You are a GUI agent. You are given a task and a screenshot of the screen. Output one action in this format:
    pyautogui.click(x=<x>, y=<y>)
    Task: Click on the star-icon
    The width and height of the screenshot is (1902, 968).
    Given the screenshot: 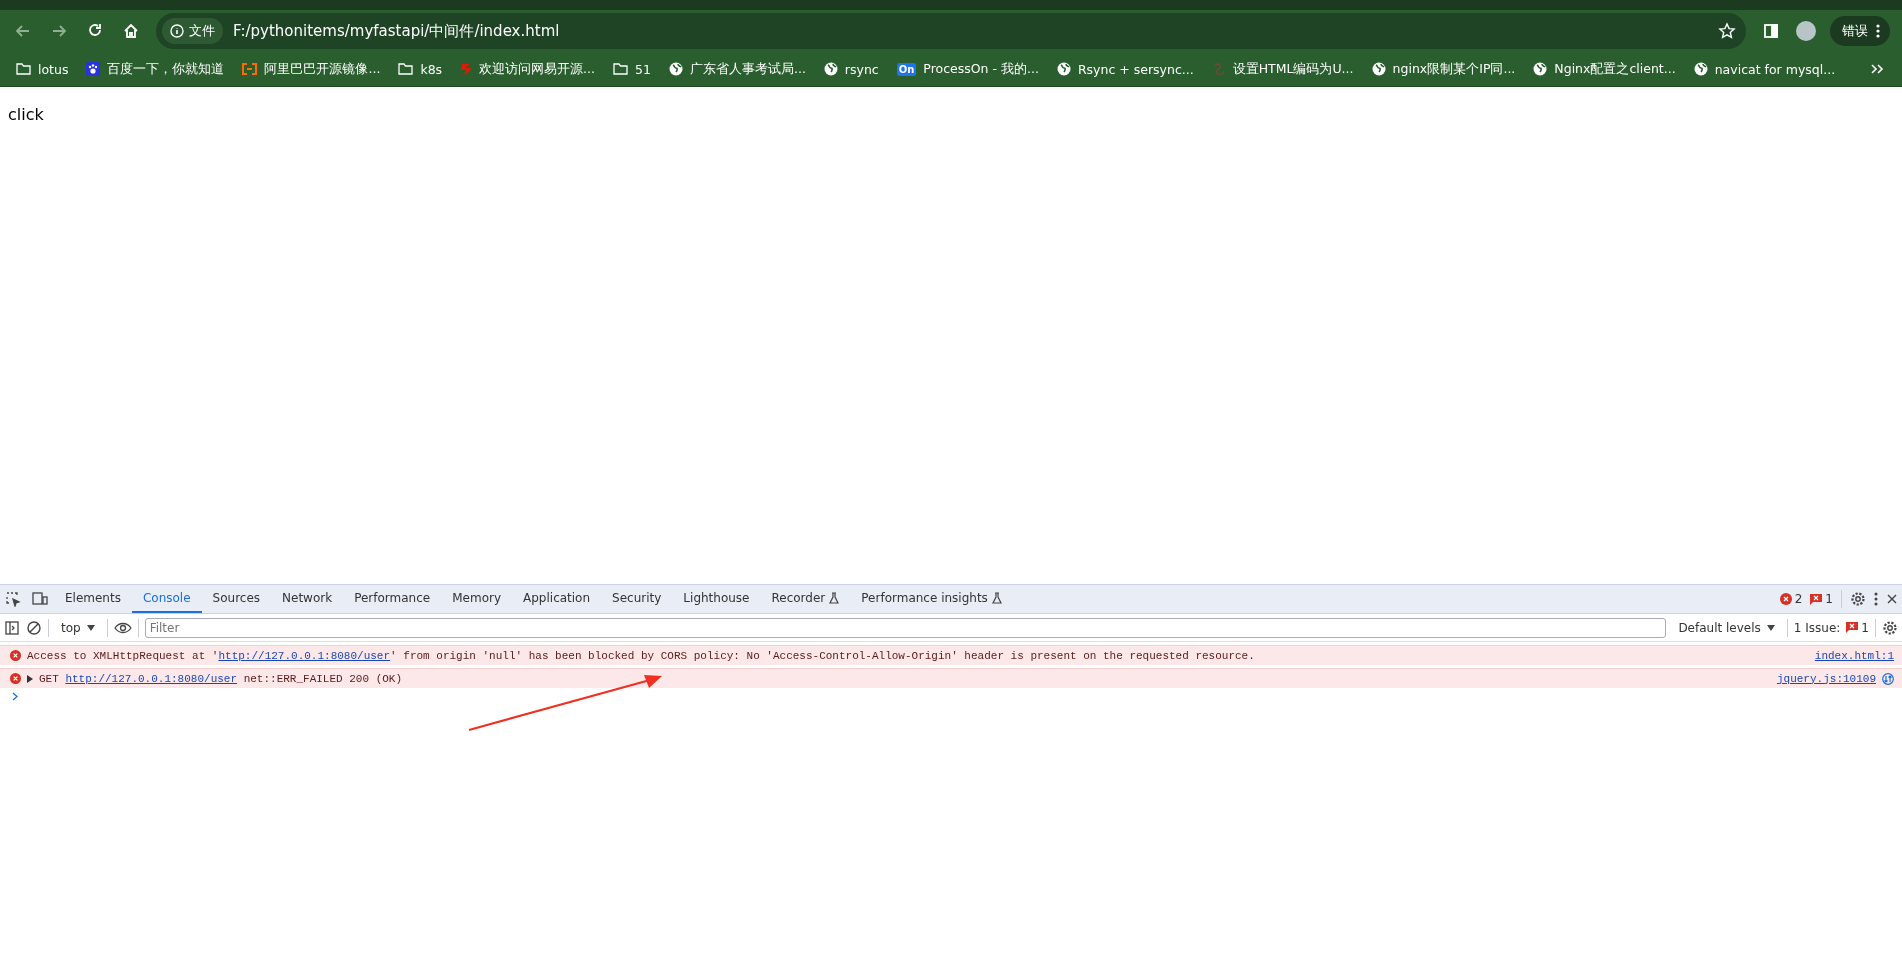 What is the action you would take?
    pyautogui.click(x=1727, y=31)
    